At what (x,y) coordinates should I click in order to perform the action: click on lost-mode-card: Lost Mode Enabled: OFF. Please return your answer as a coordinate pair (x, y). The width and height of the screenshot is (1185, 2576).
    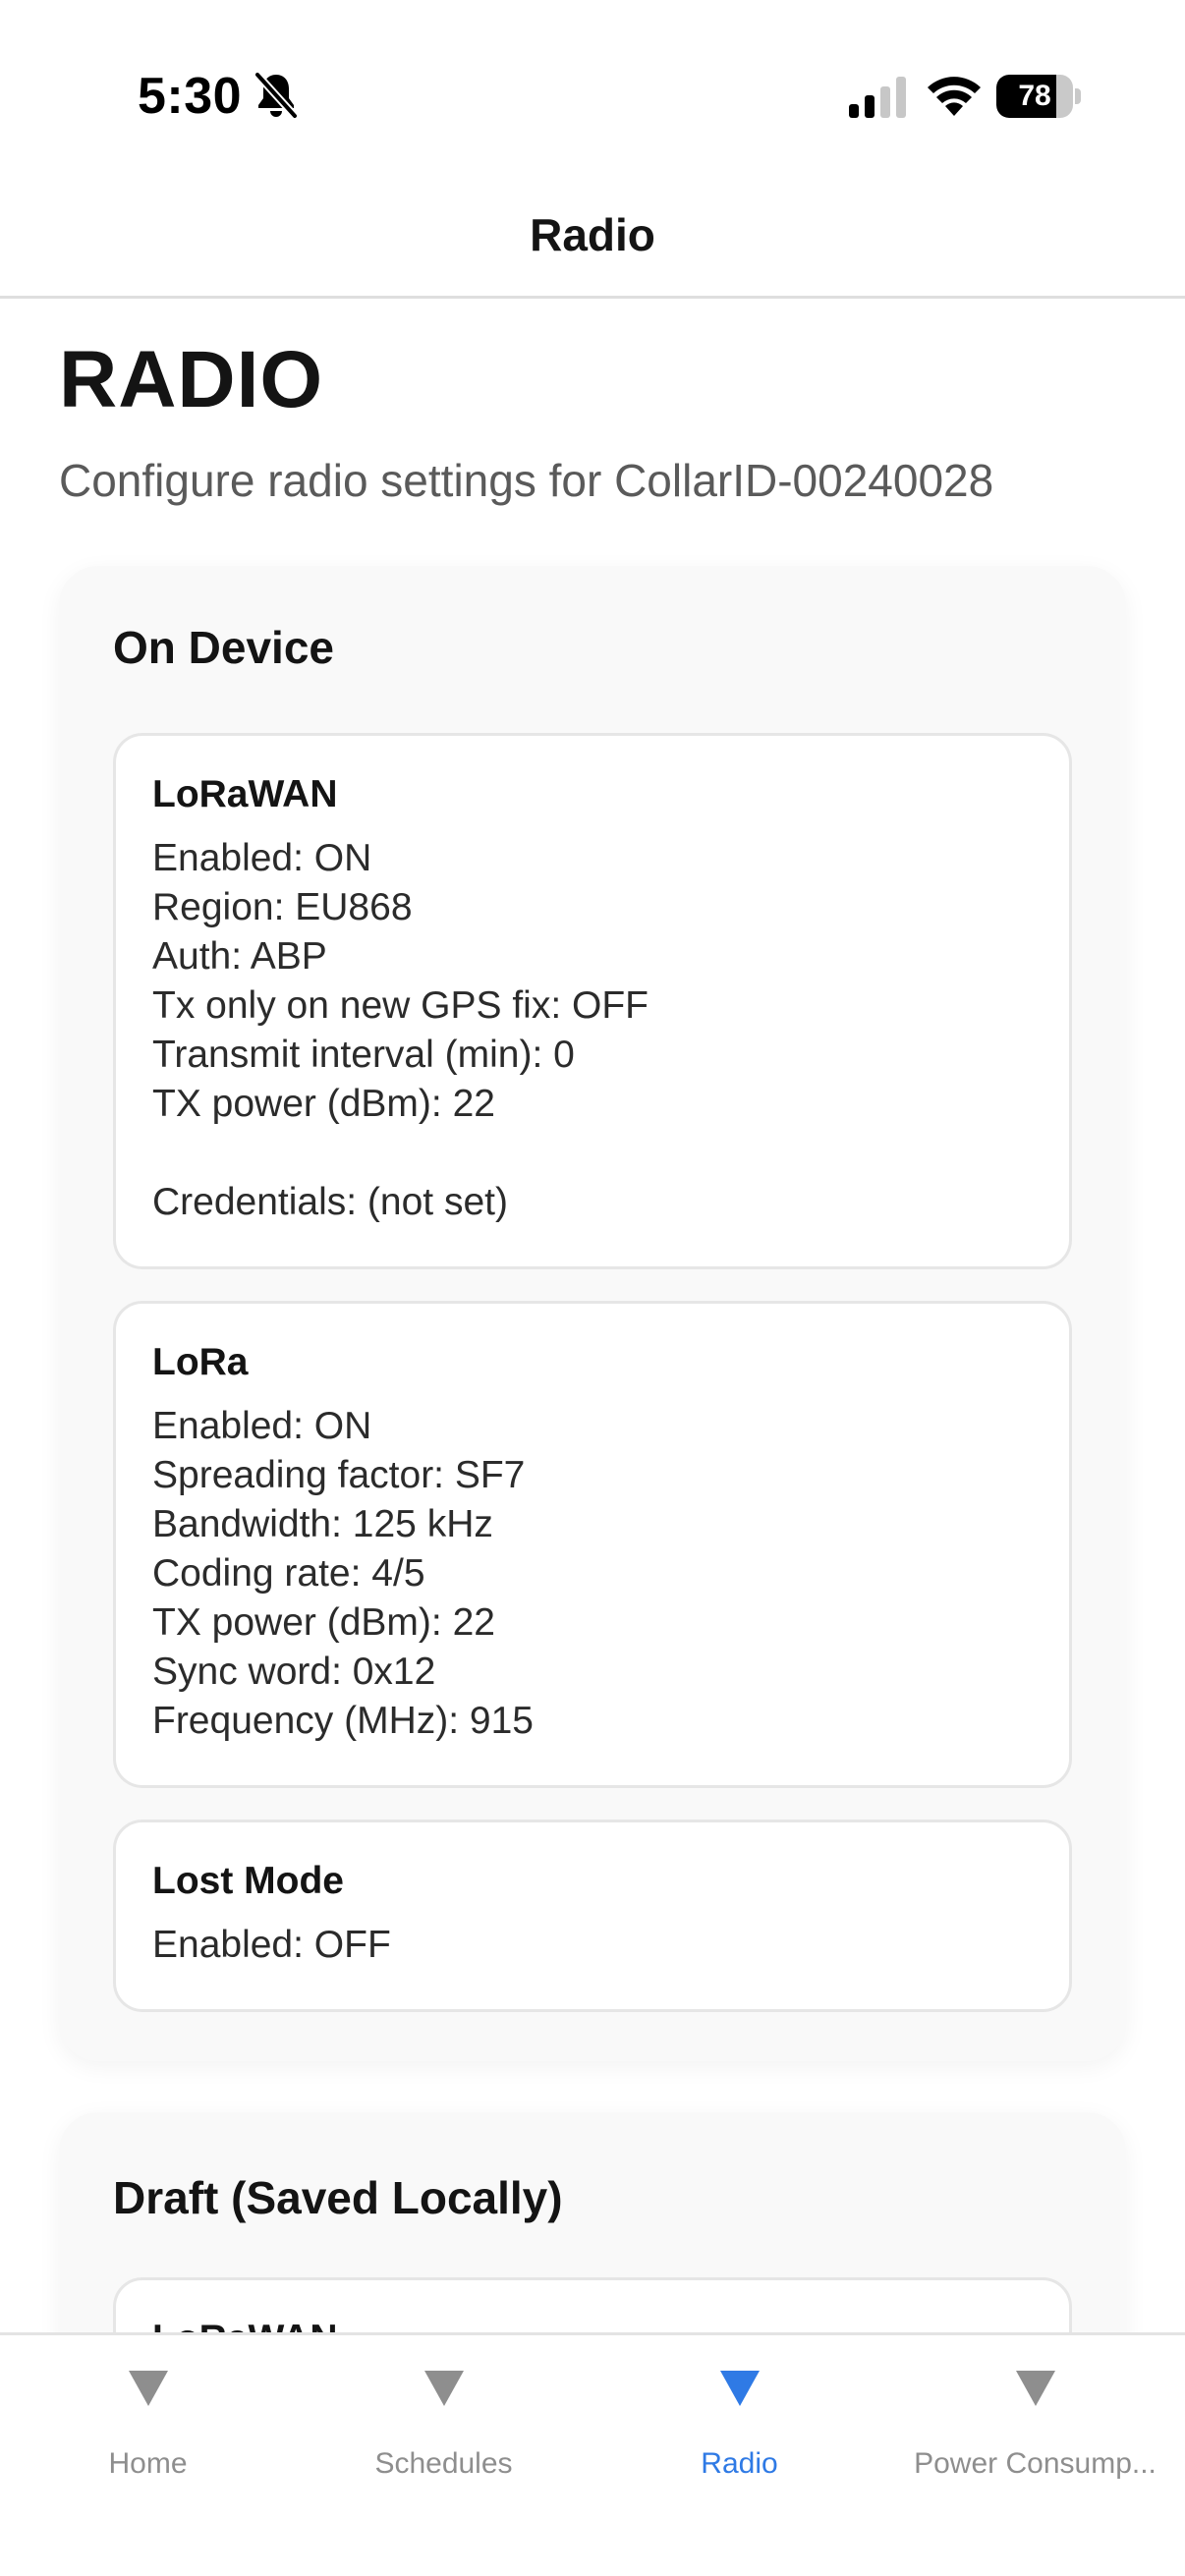
    Looking at the image, I should click on (592, 1916).